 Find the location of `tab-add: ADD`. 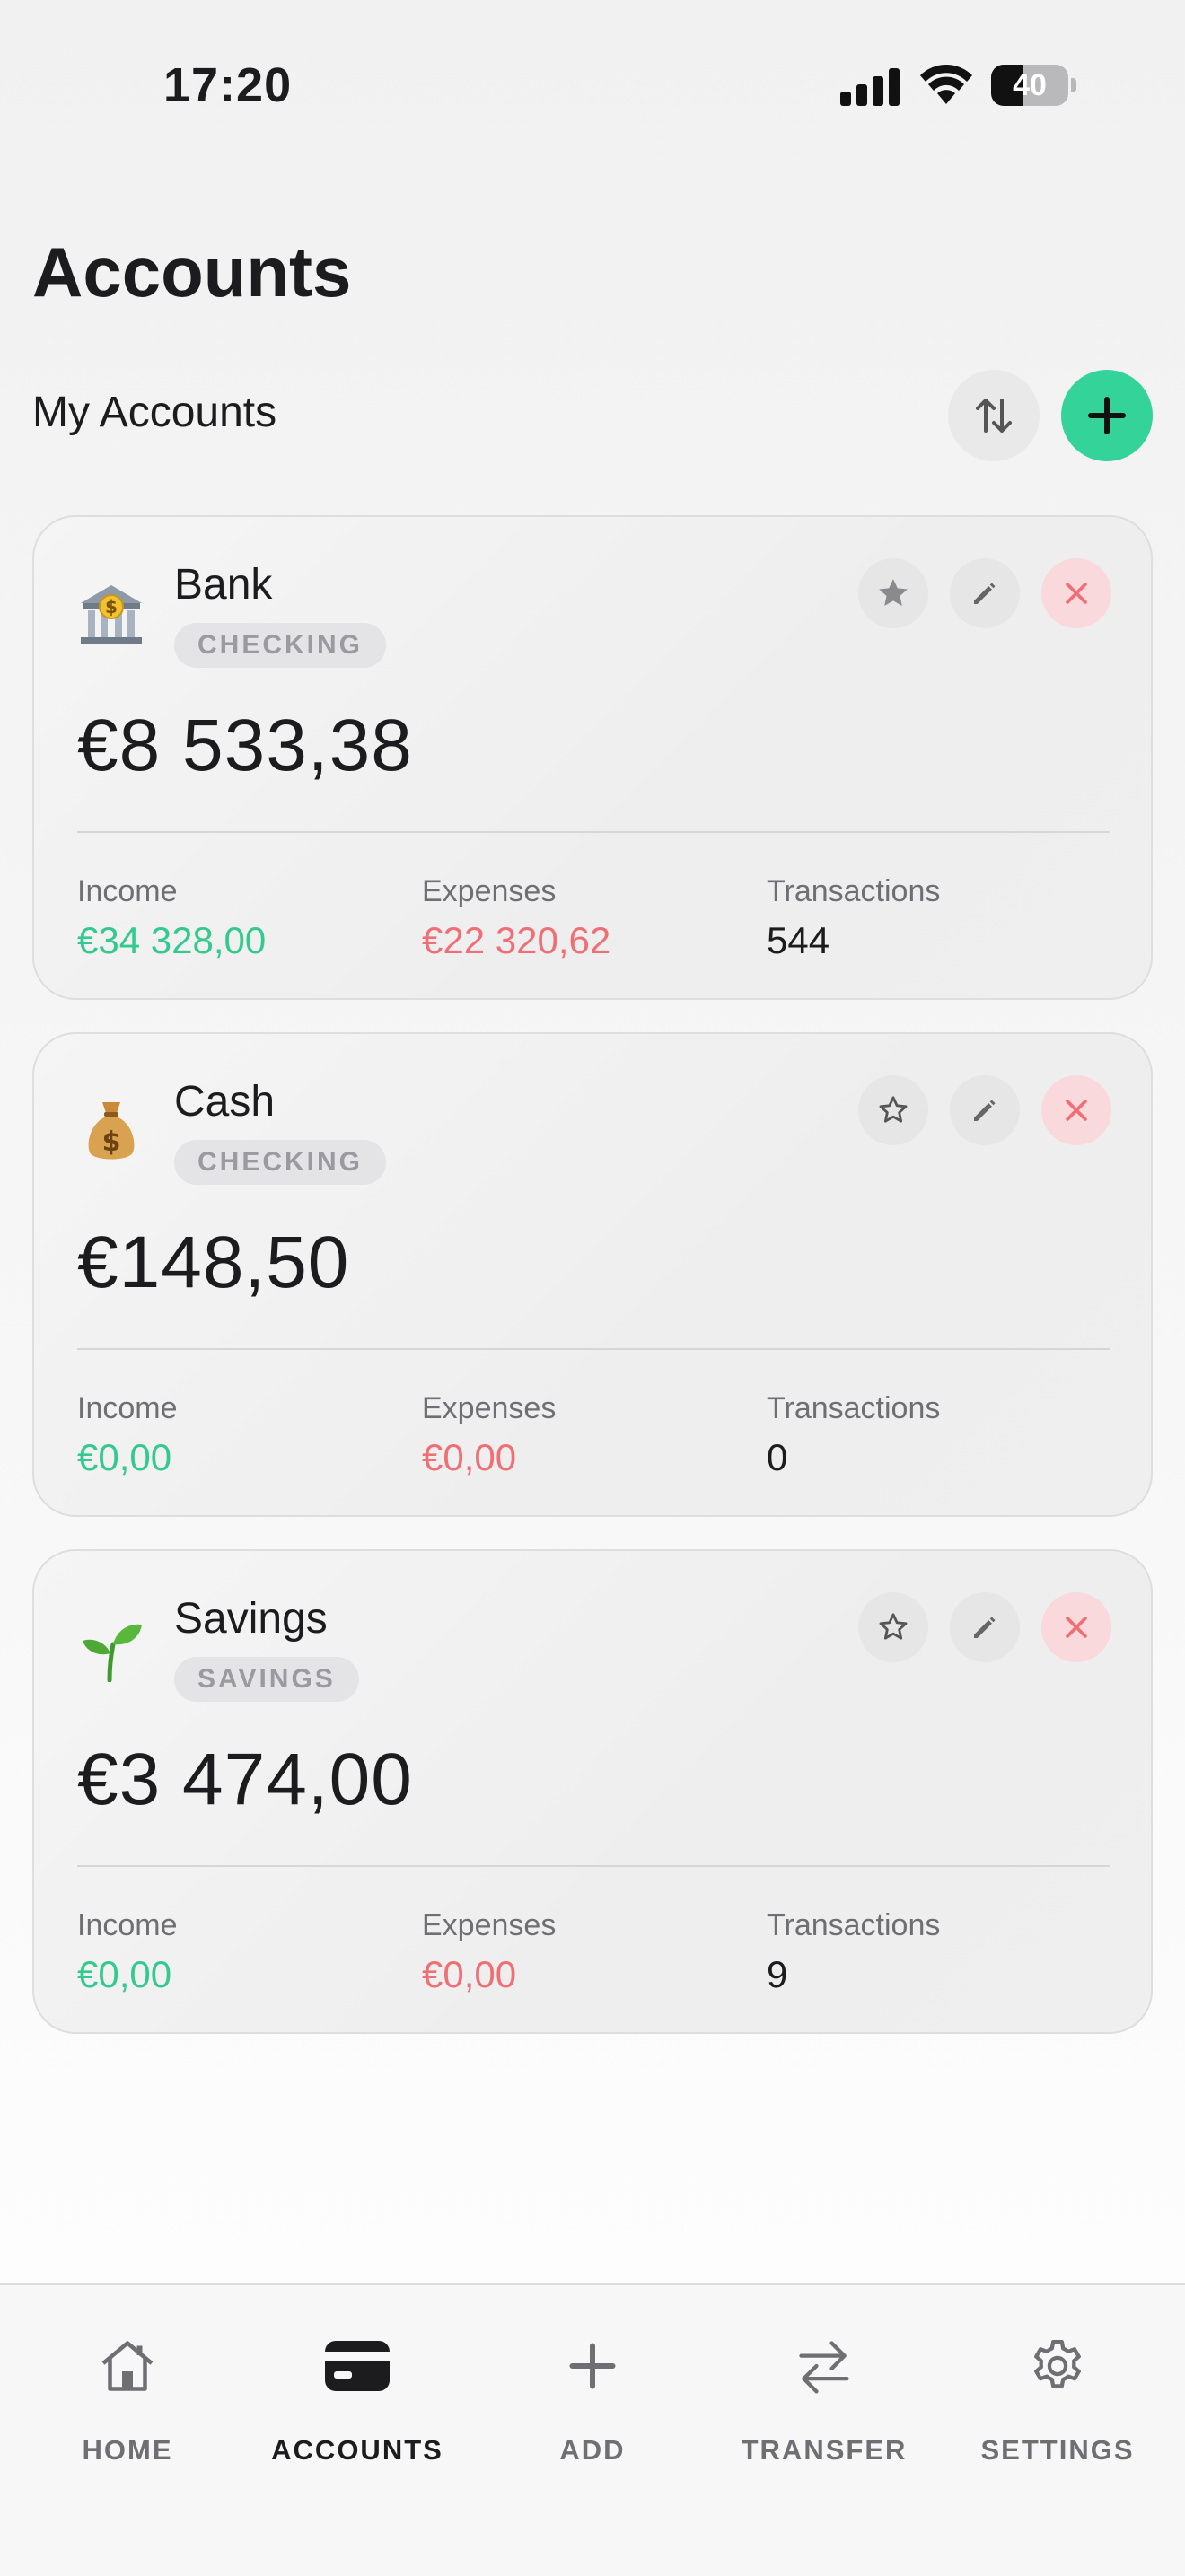

tab-add: ADD is located at coordinates (592, 2412).